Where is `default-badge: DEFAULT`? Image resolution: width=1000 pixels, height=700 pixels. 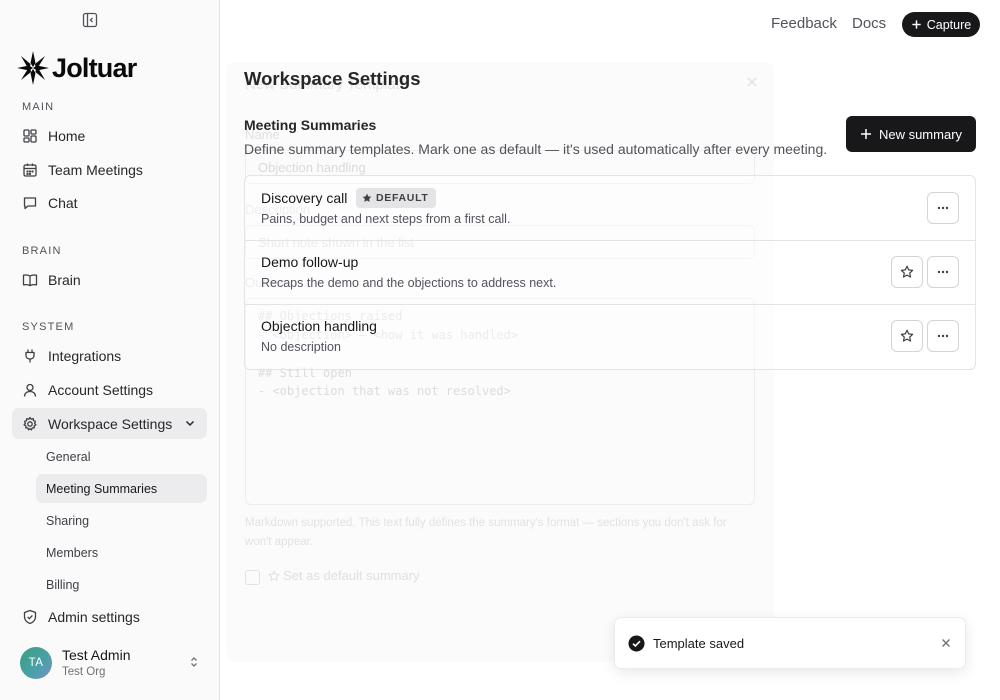 default-badge: DEFAULT is located at coordinates (396, 198).